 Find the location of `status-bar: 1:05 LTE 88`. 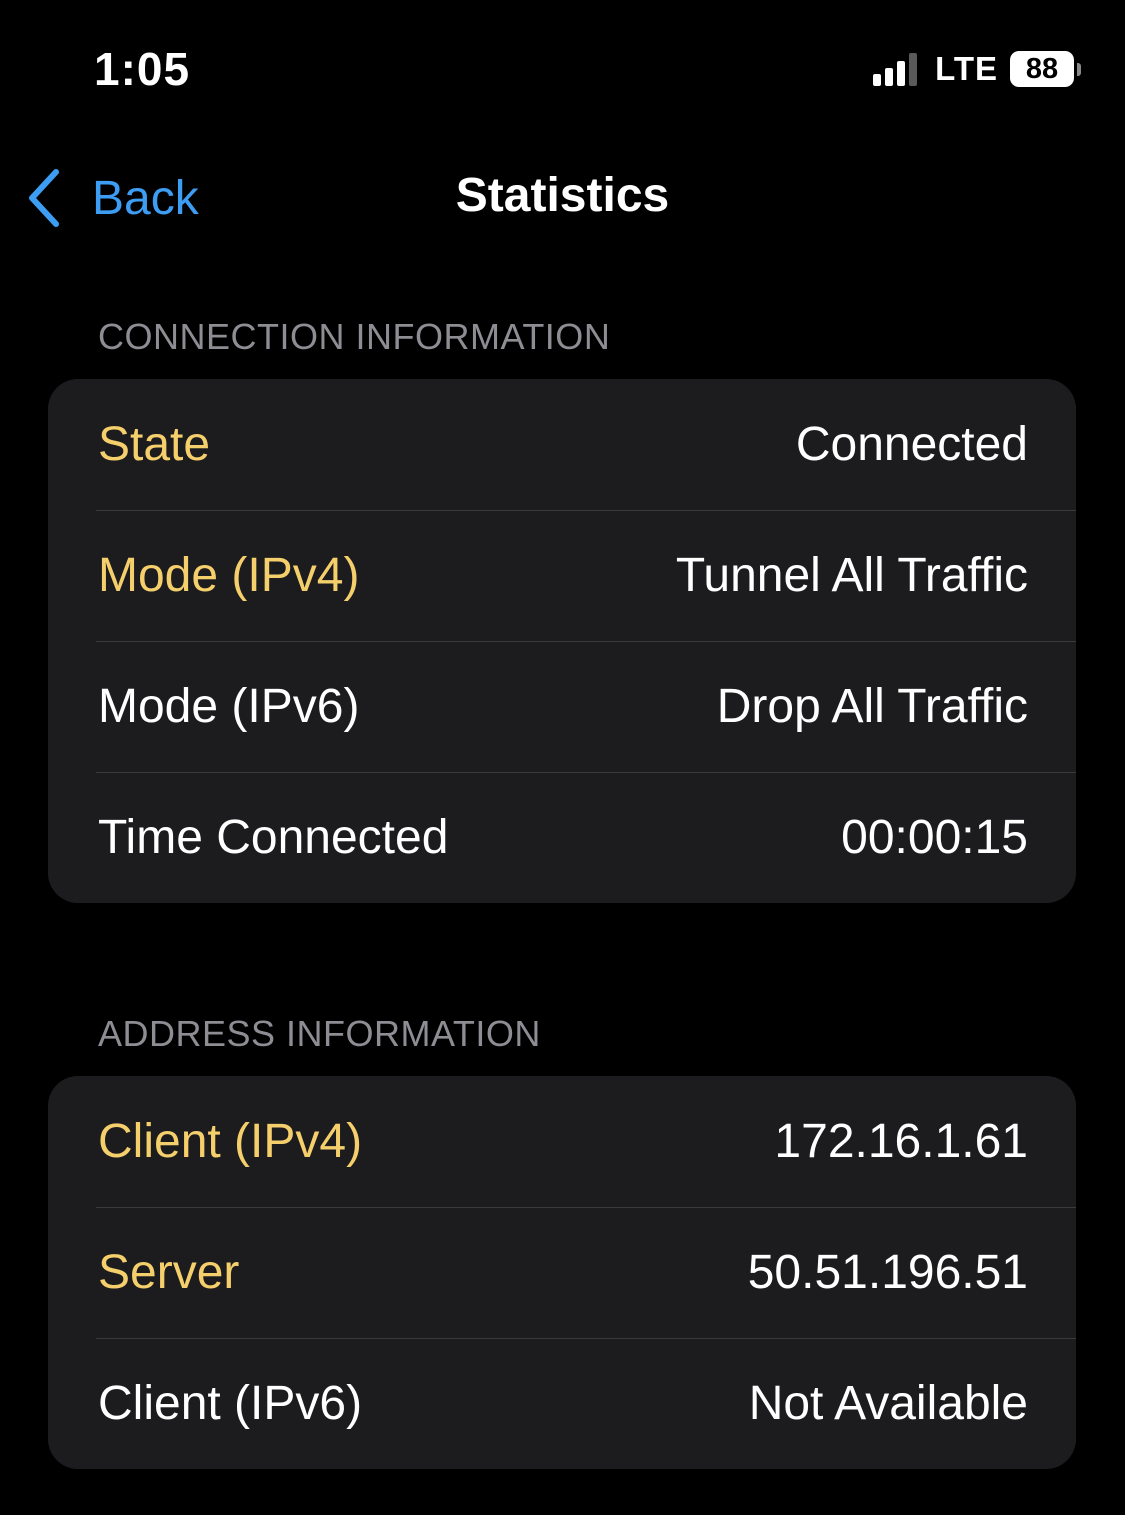

status-bar: 1:05 LTE 88 is located at coordinates (562, 70).